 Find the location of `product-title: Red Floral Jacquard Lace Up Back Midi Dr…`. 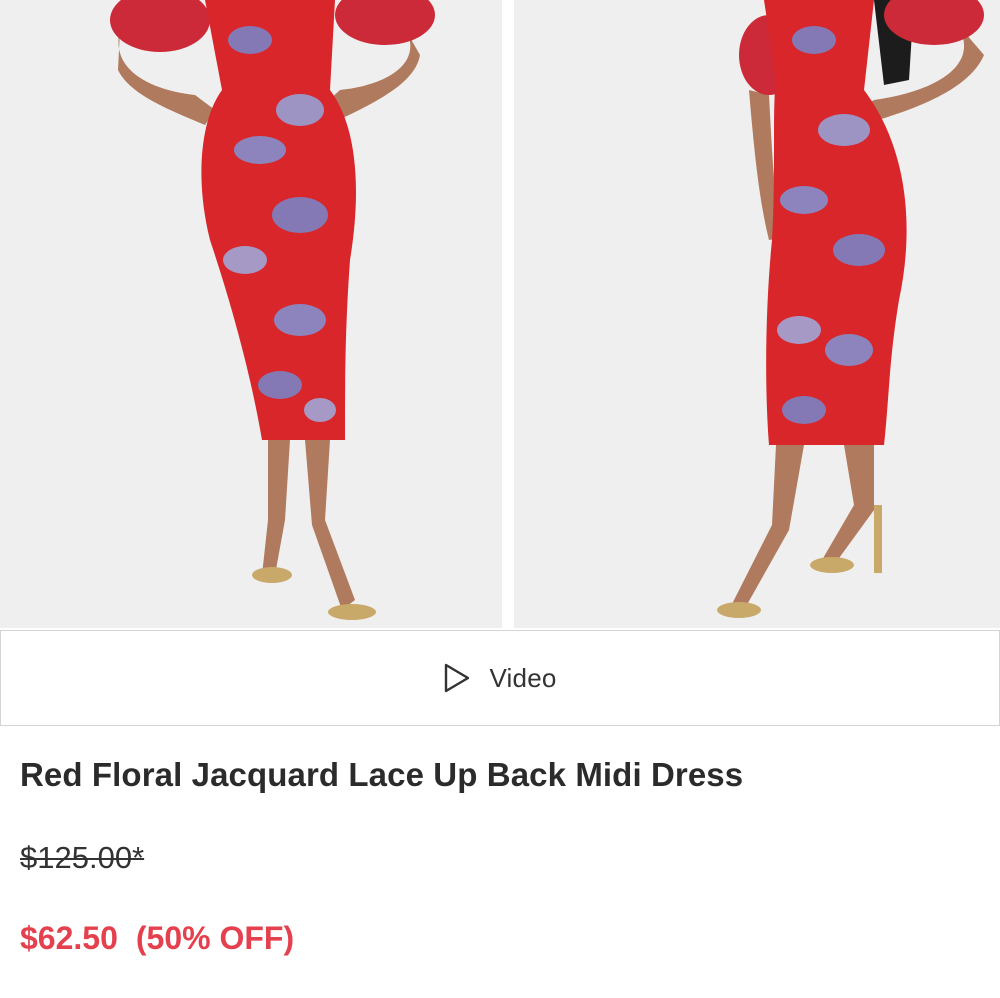

product-title: Red Floral Jacquard Lace Up Back Midi Dr… is located at coordinates (382, 774).